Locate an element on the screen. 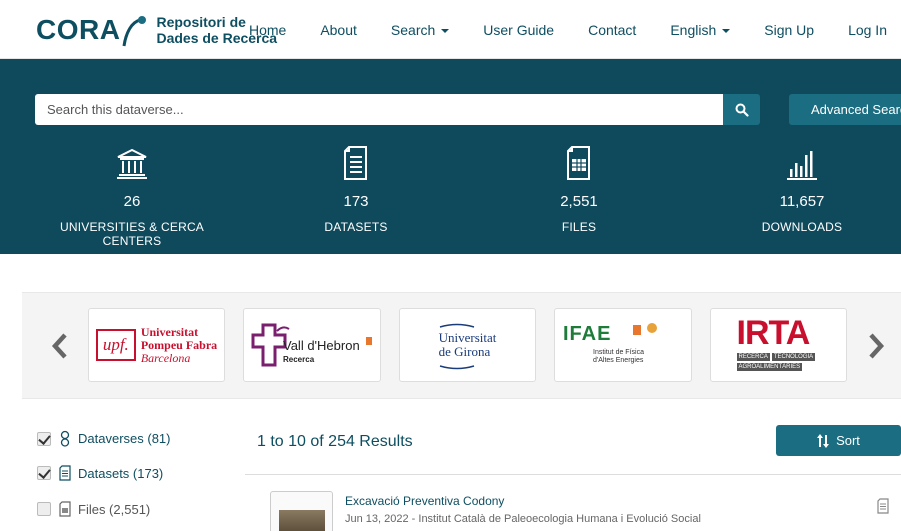  nav-sign-up: Sign Up is located at coordinates (789, 30).